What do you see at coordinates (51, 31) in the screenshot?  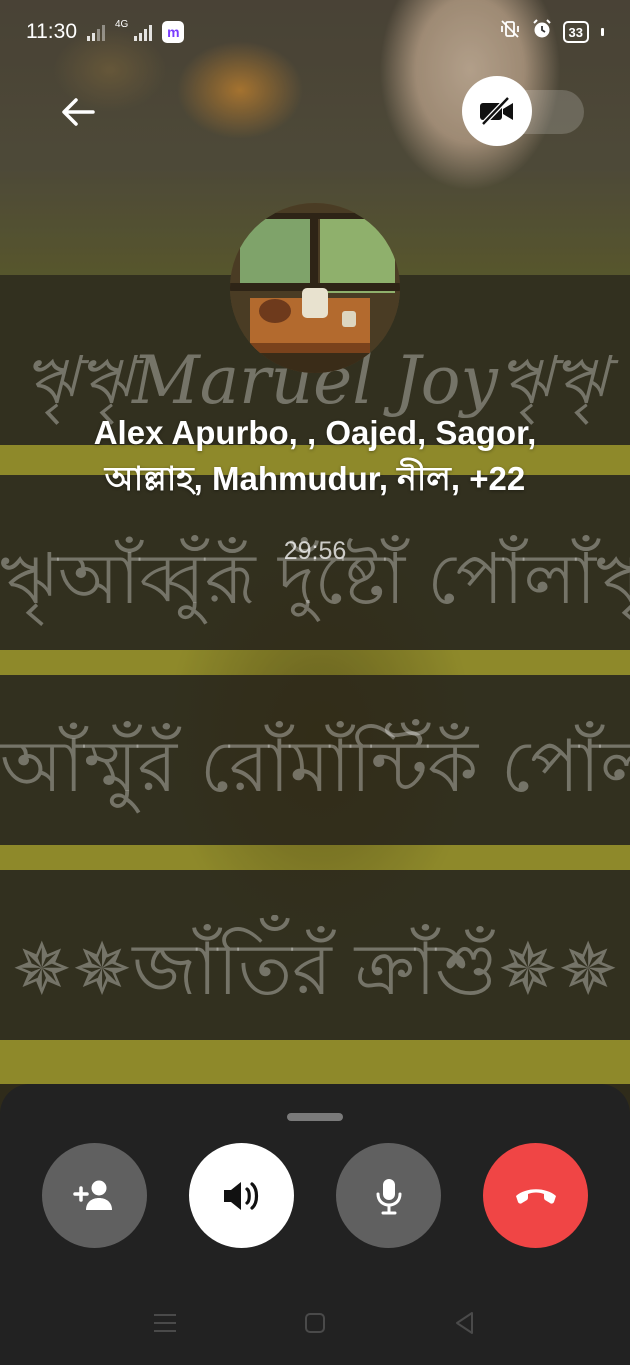 I see `status-time: 11:30` at bounding box center [51, 31].